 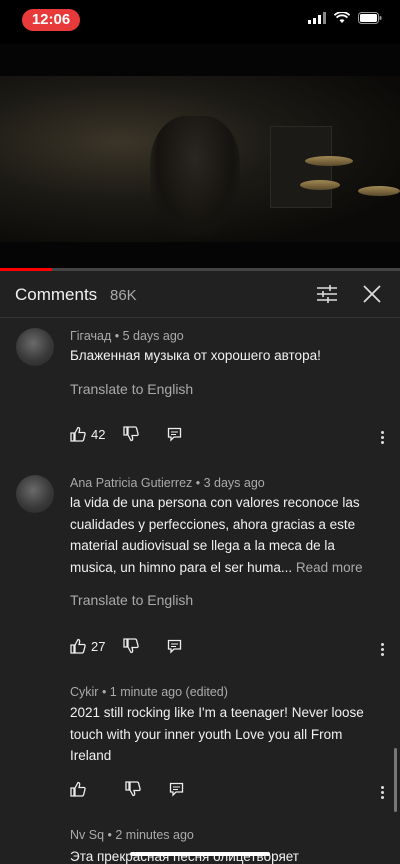 What do you see at coordinates (51, 20) in the screenshot?
I see `status-time: 12:06` at bounding box center [51, 20].